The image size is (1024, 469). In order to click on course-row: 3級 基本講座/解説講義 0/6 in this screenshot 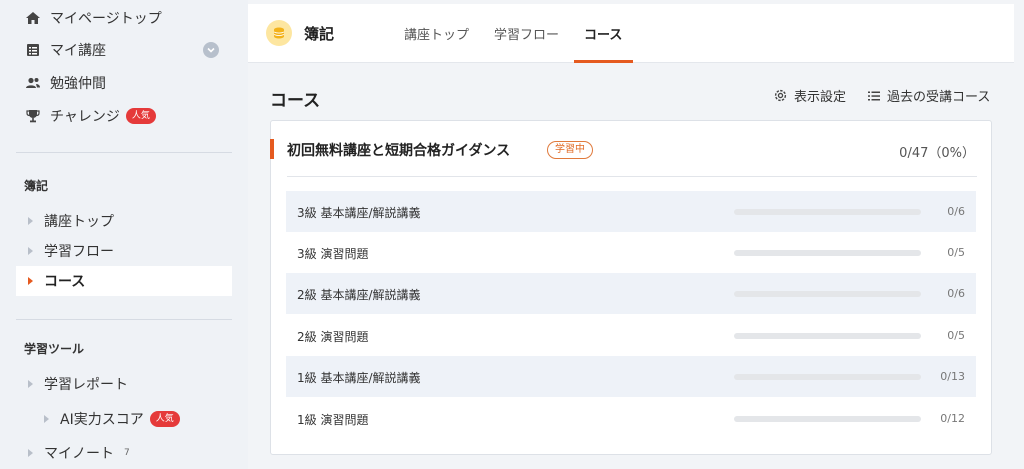, I will do `click(631, 211)`.